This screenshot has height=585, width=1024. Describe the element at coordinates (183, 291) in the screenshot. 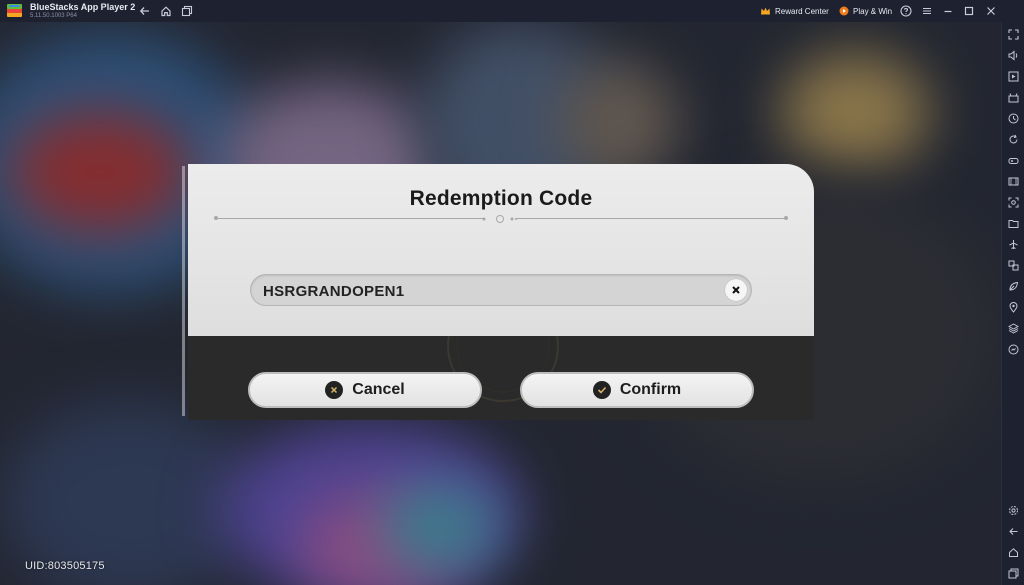

I see `dialog-edge` at that location.